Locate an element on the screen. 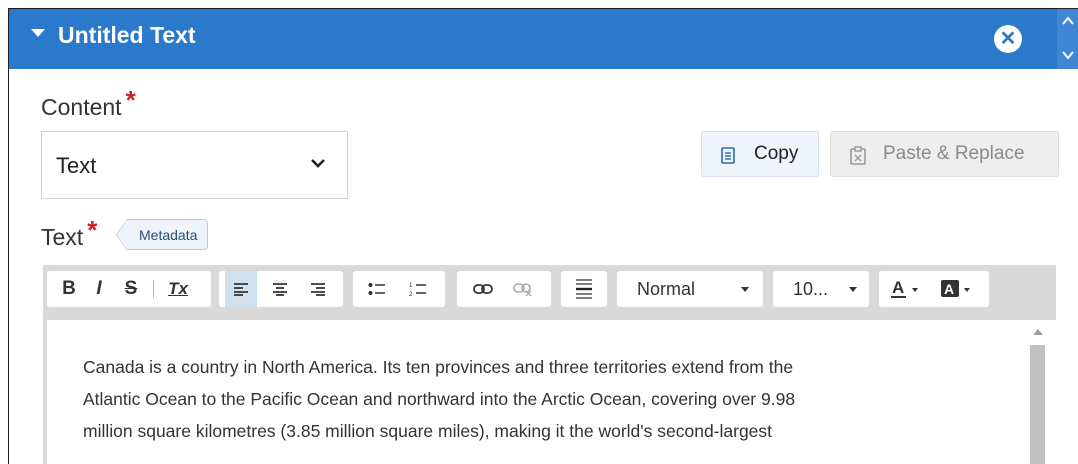 The height and width of the screenshot is (464, 1078). text-label-text: Text is located at coordinates (62, 237).